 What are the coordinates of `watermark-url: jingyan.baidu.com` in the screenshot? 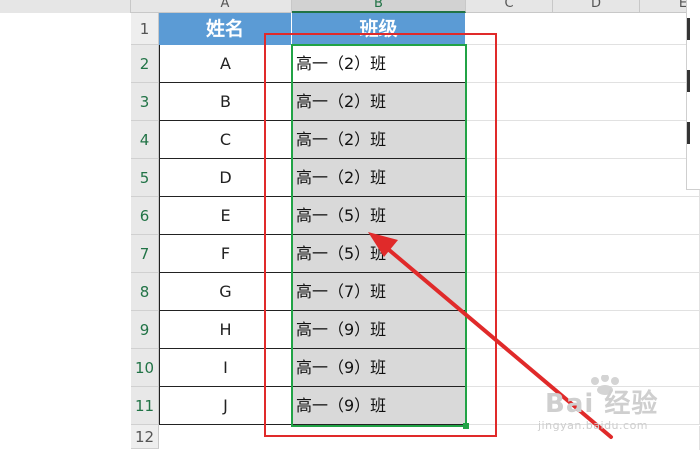 It's located at (593, 425).